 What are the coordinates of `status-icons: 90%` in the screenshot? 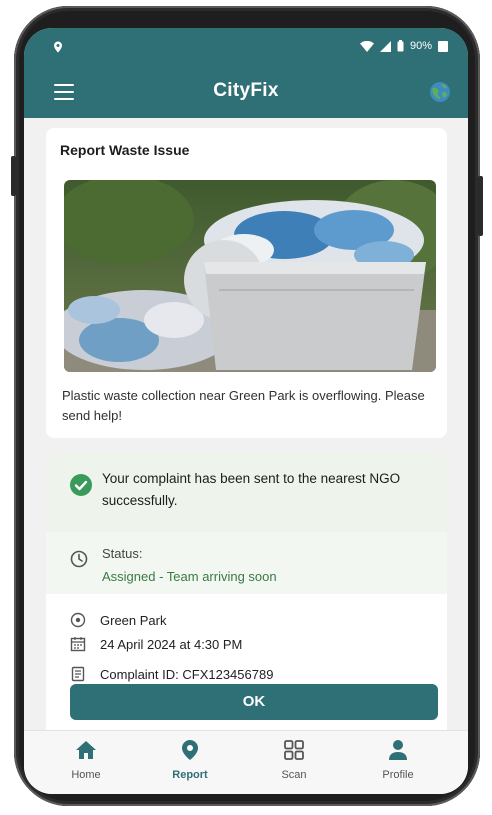 It's located at (403, 46).